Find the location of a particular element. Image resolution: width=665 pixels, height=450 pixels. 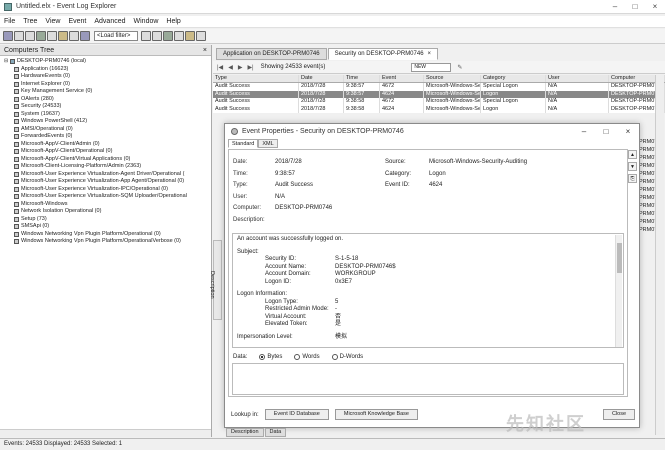

tab-description: Description is located at coordinates (245, 432).